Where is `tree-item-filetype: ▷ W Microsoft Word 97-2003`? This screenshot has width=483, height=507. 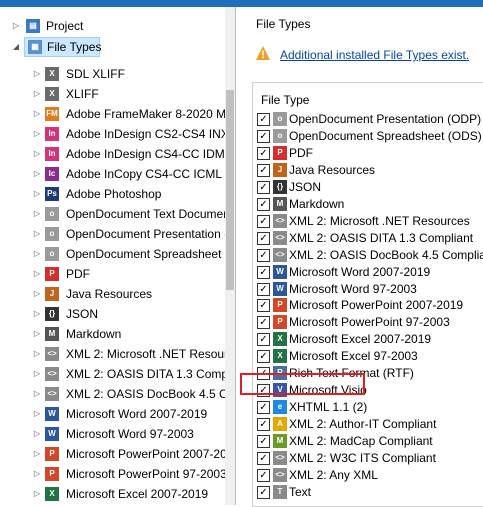 tree-item-filetype: ▷ W Microsoft Word 97-2003 is located at coordinates (128, 434).